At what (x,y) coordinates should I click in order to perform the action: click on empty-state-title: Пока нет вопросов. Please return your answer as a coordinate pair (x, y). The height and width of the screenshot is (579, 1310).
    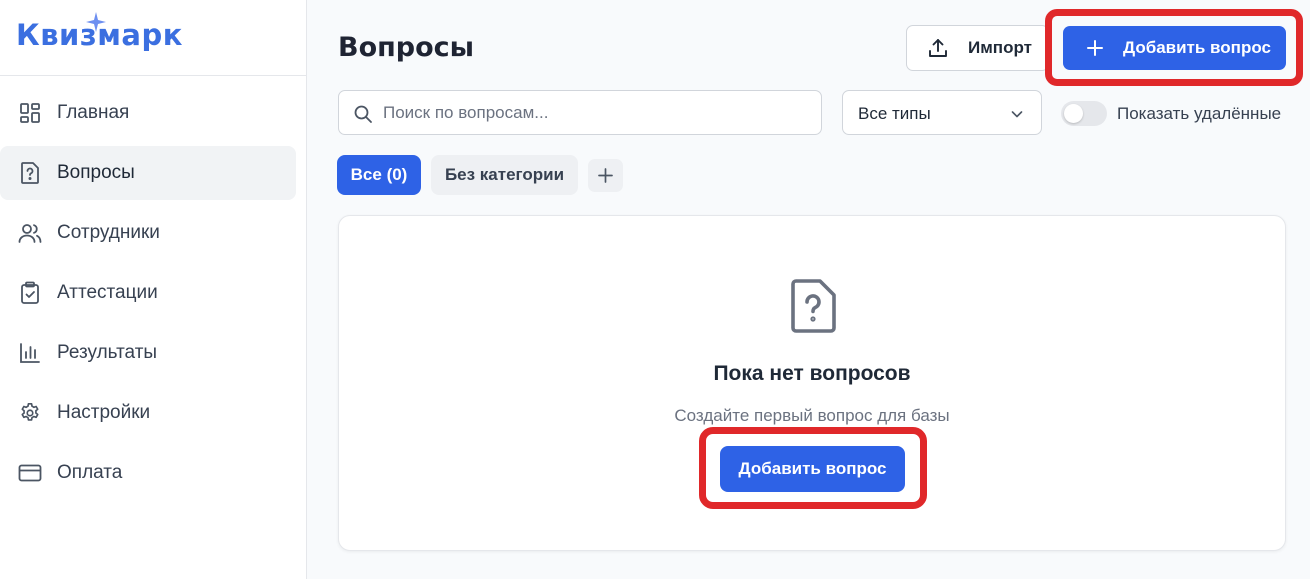
    Looking at the image, I should click on (812, 373).